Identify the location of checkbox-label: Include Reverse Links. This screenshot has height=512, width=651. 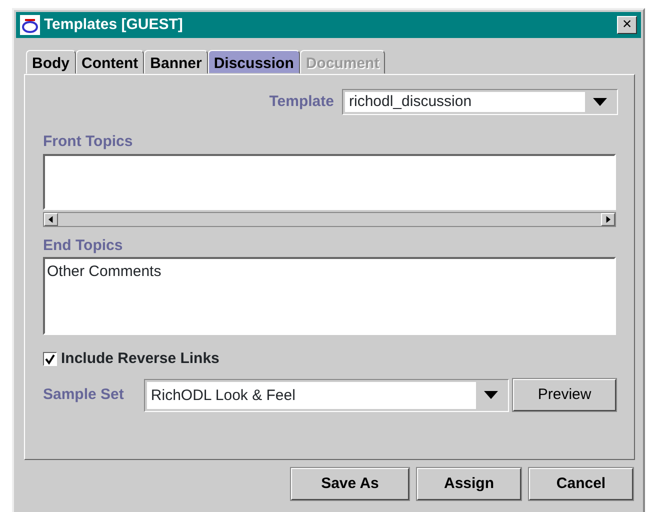
(140, 359).